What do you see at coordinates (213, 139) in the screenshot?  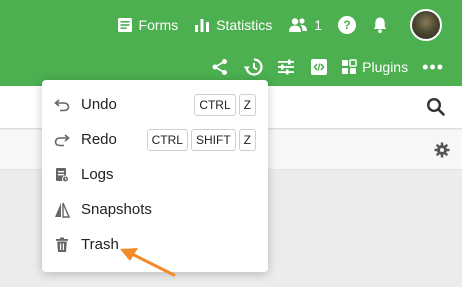 I see `key-shift: SHIFT` at bounding box center [213, 139].